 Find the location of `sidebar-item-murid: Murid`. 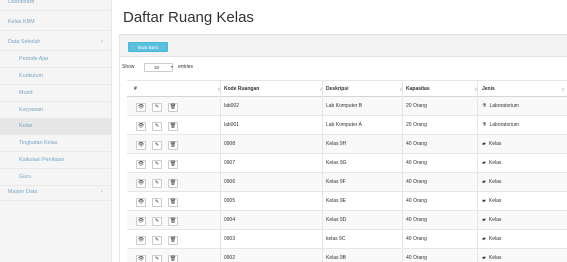

sidebar-item-murid: Murid is located at coordinates (56, 93).